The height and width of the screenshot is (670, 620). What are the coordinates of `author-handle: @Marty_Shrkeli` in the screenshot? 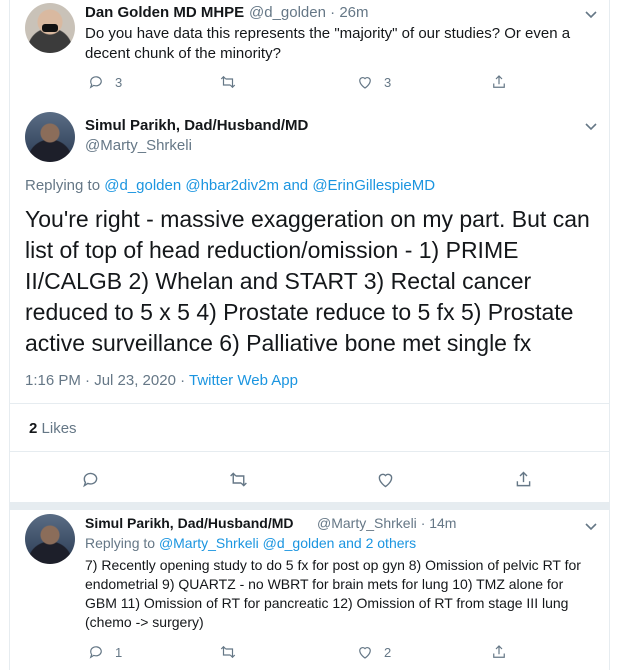 It's located at (138, 145).